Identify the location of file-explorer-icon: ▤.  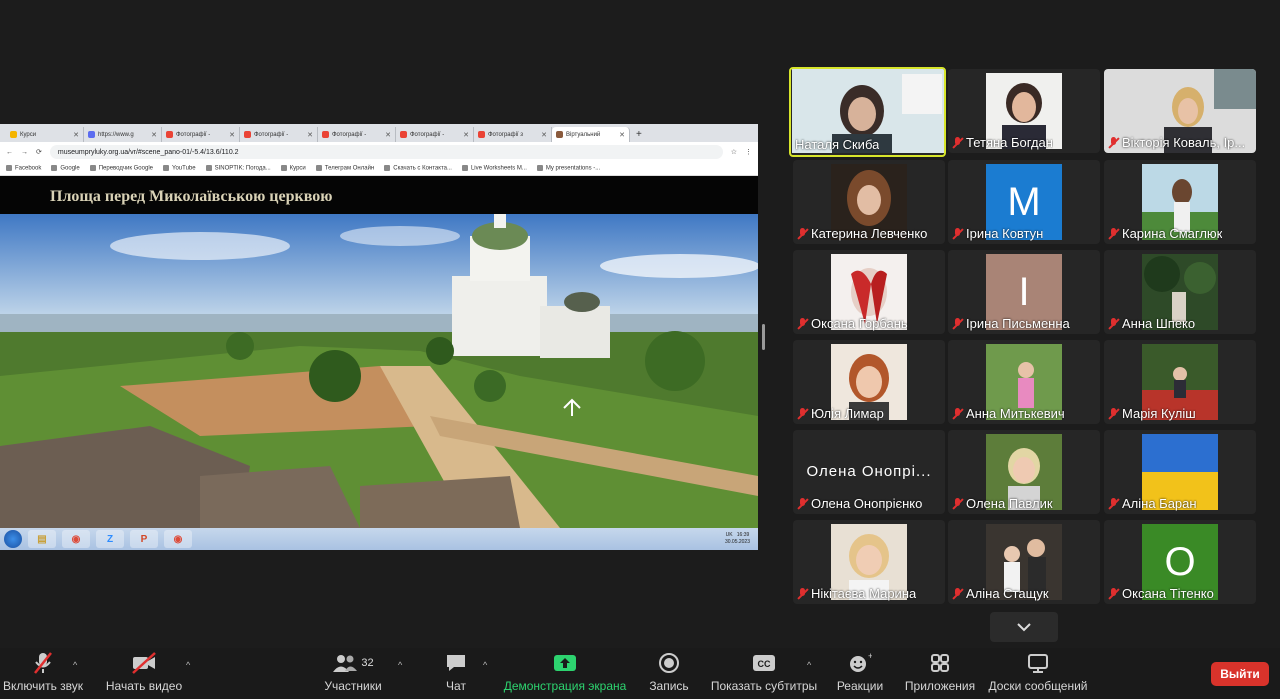
(42, 539).